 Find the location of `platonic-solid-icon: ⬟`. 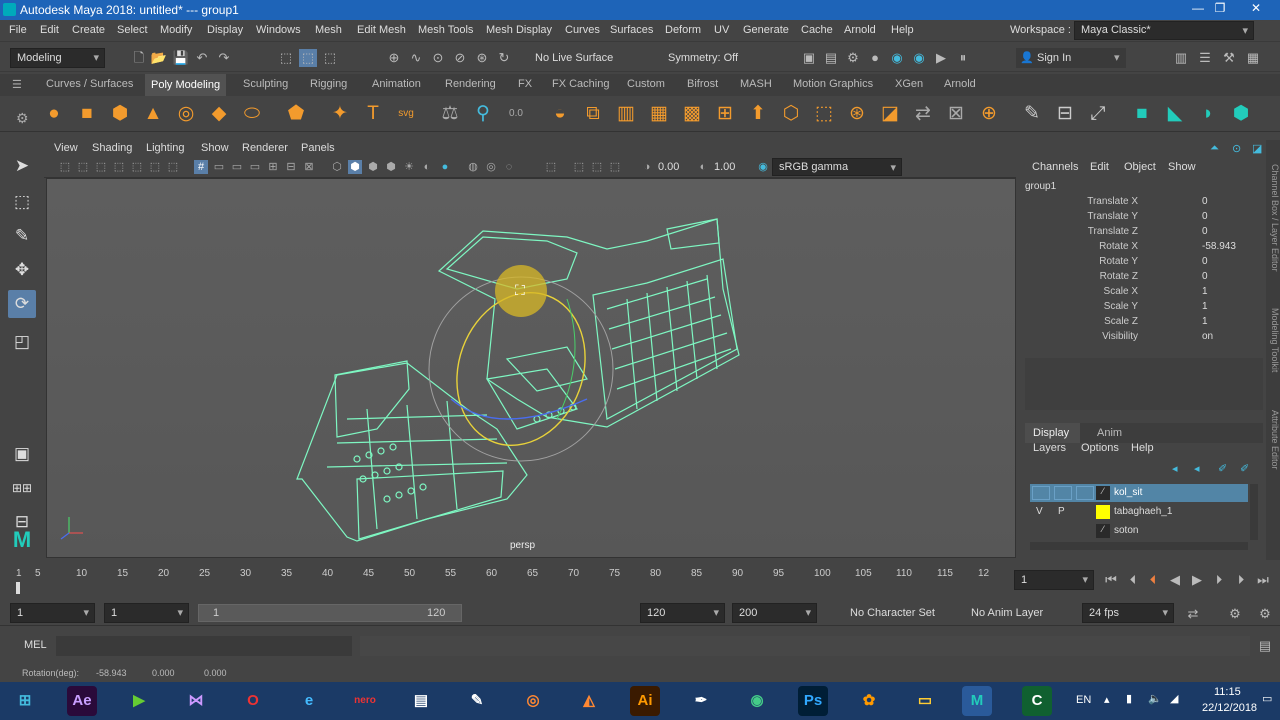

platonic-solid-icon: ⬟ is located at coordinates (296, 114).